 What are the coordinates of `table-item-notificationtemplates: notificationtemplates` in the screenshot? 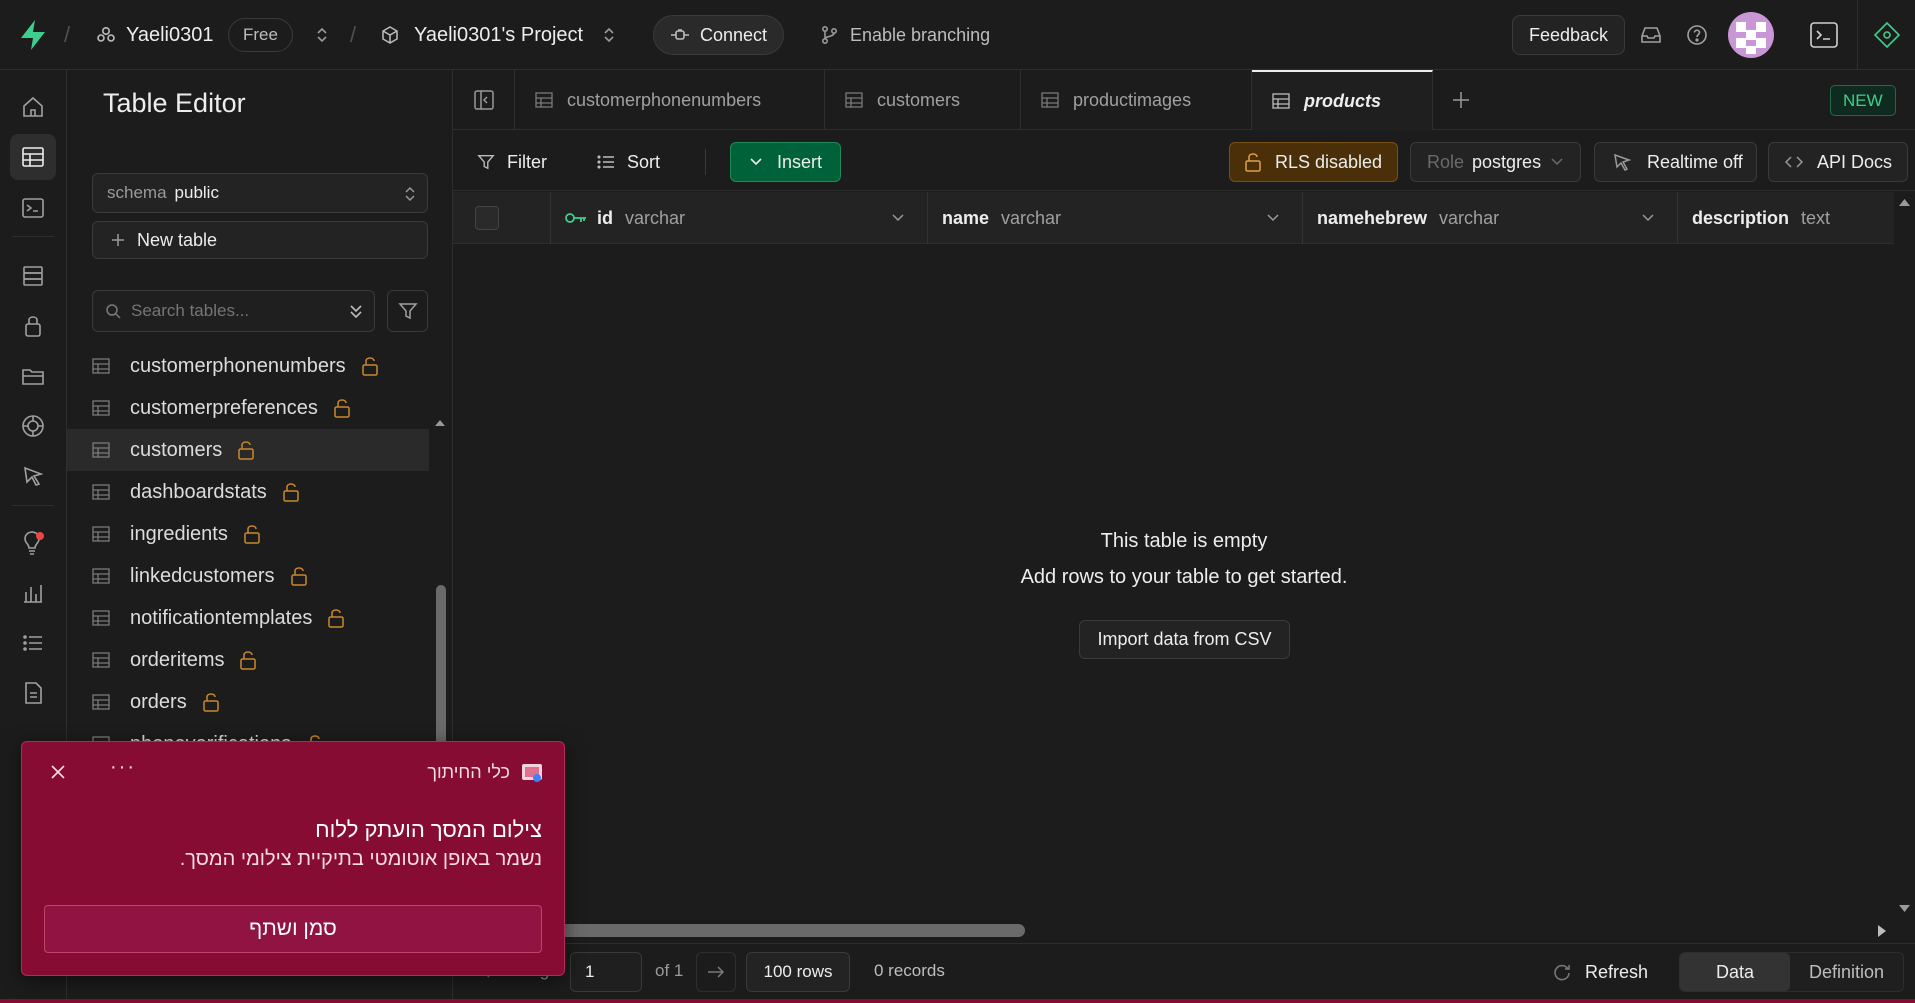 It's located at (248, 618).